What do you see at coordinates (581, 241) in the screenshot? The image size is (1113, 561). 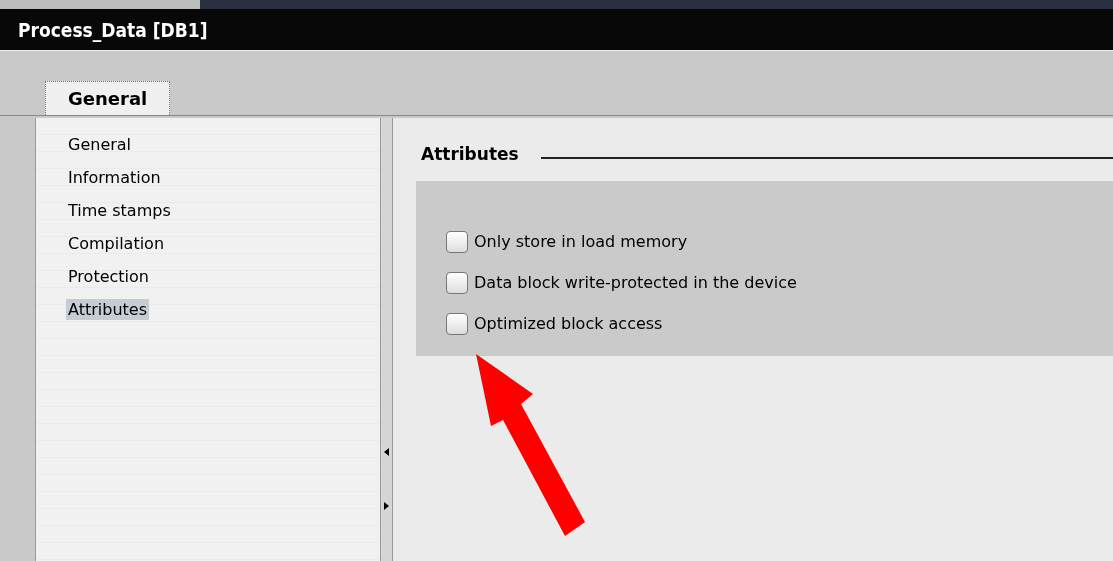 I see `checkbox-label: Only store in load memory` at bounding box center [581, 241].